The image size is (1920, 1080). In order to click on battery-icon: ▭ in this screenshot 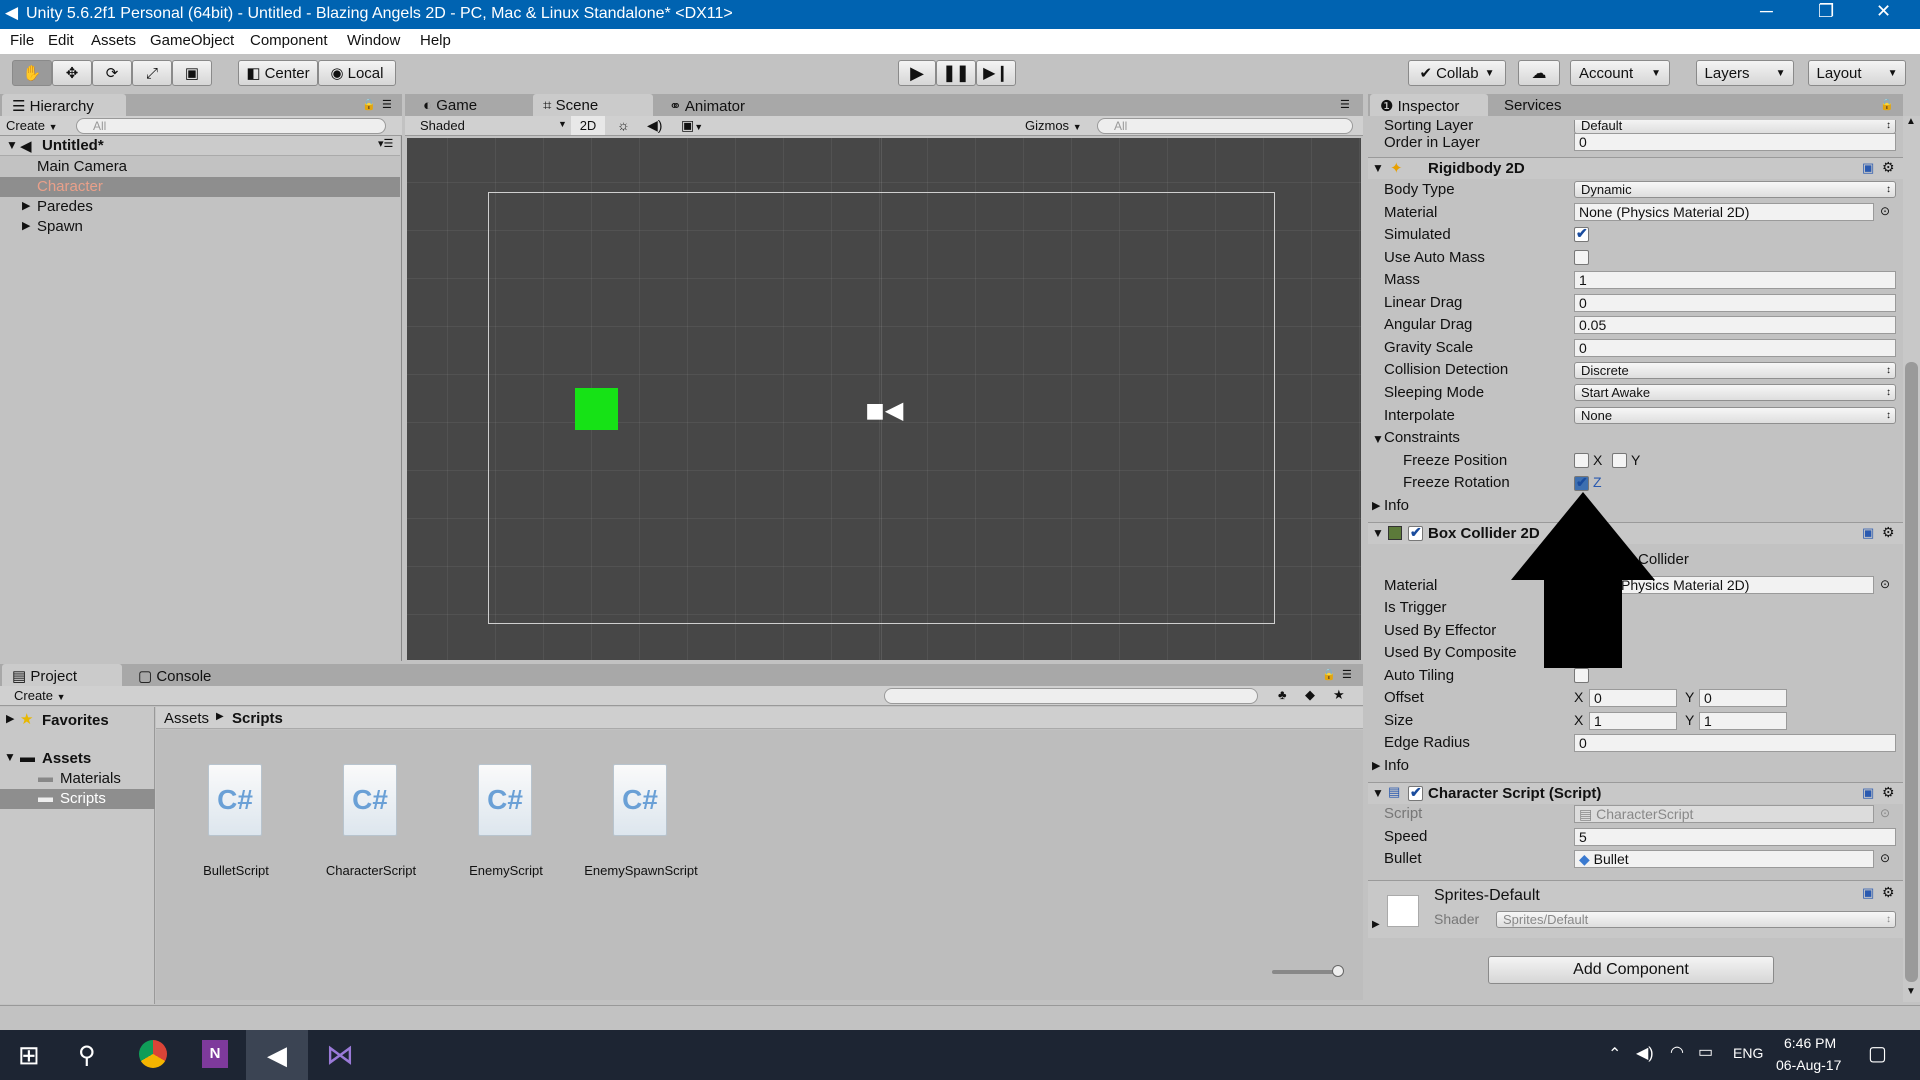, I will do `click(1705, 1052)`.